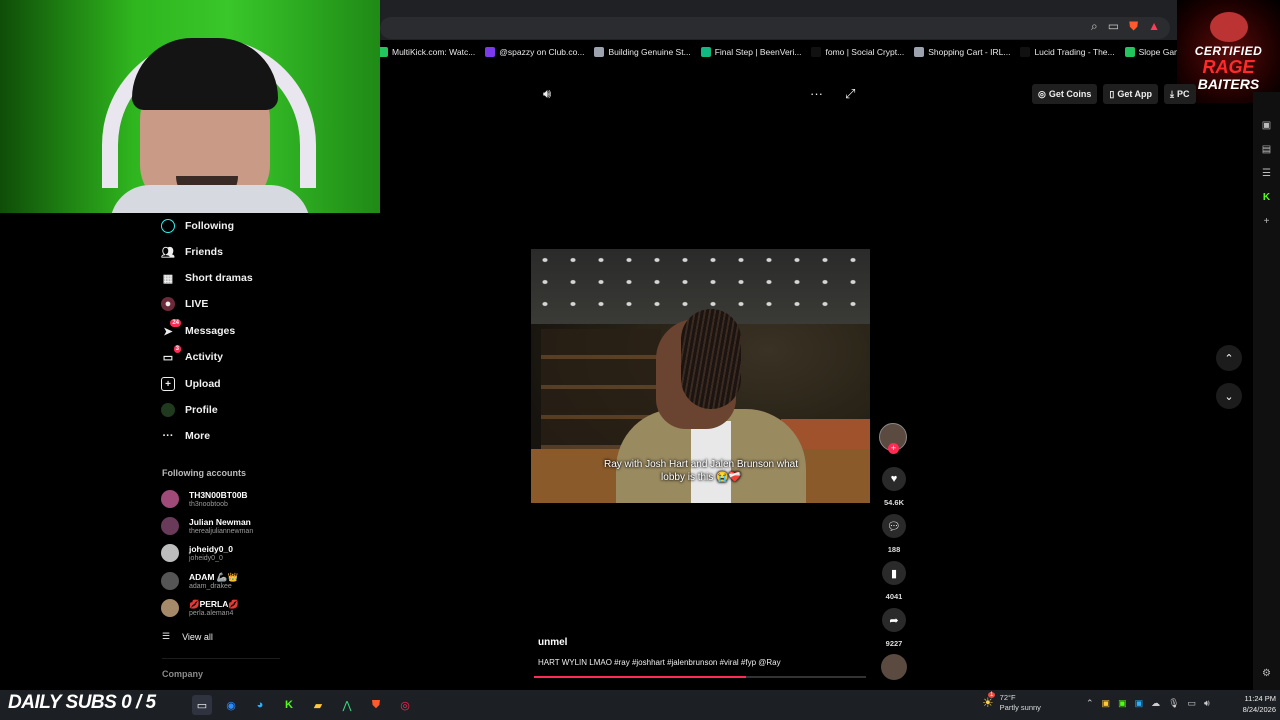 This screenshot has width=1280, height=720. What do you see at coordinates (894, 526) in the screenshot?
I see `comment-icon: 💬︎` at bounding box center [894, 526].